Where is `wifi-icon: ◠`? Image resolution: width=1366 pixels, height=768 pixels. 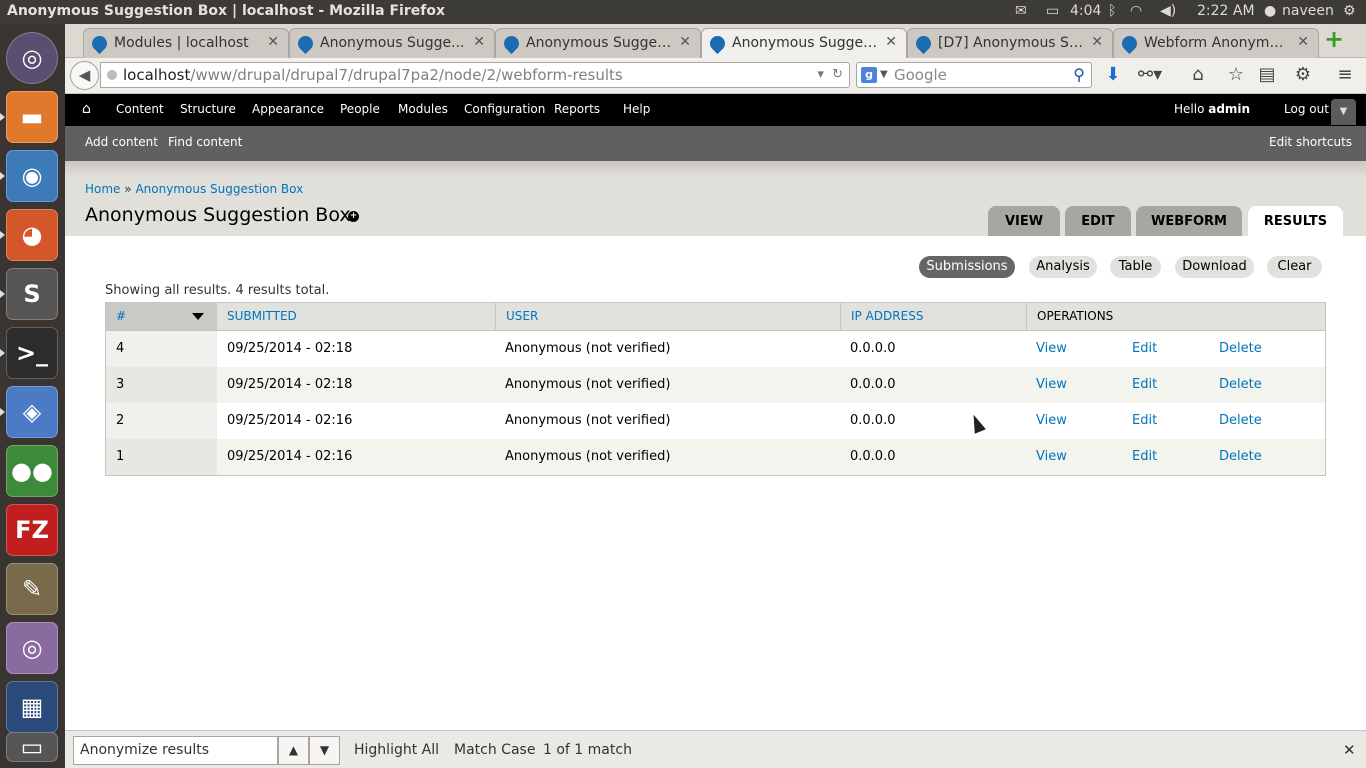
wifi-icon: ◠ is located at coordinates (1136, 11).